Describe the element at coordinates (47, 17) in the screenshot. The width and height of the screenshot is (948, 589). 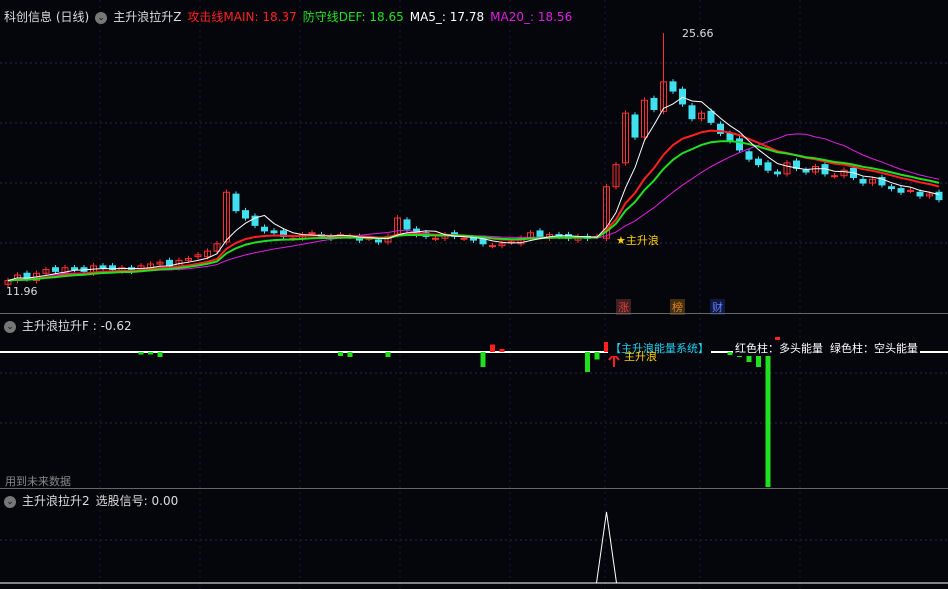
I see `stock-title: 科创信息 (日线)` at that location.